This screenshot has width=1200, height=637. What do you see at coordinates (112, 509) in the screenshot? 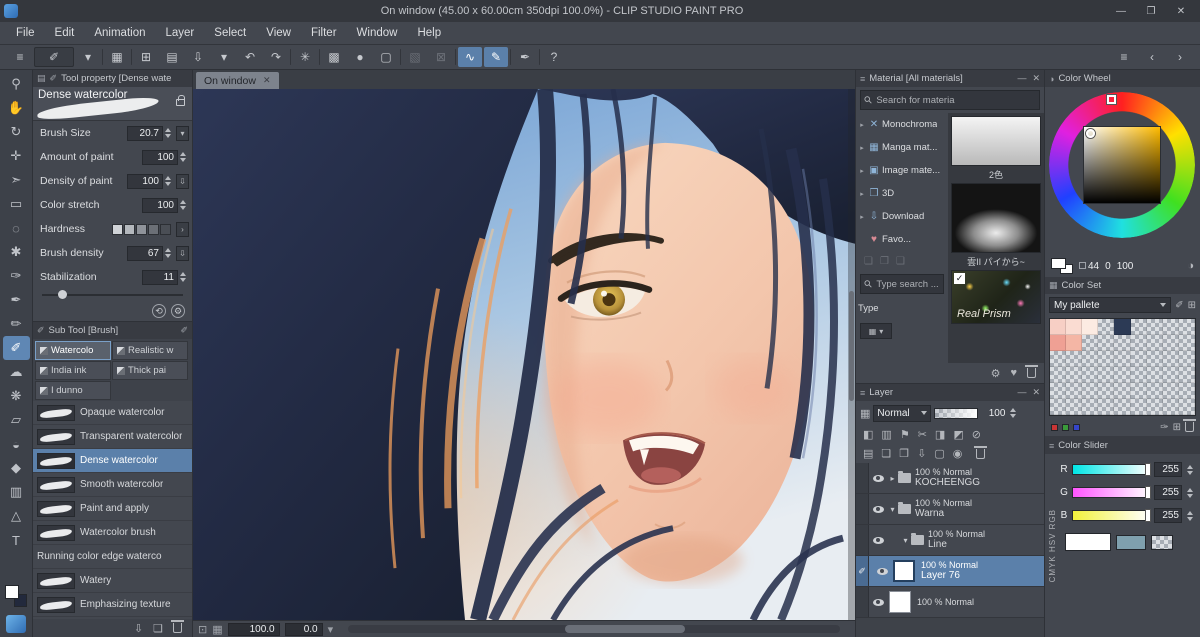
I see `subtool-brush-item: Paint and apply` at bounding box center [112, 509].